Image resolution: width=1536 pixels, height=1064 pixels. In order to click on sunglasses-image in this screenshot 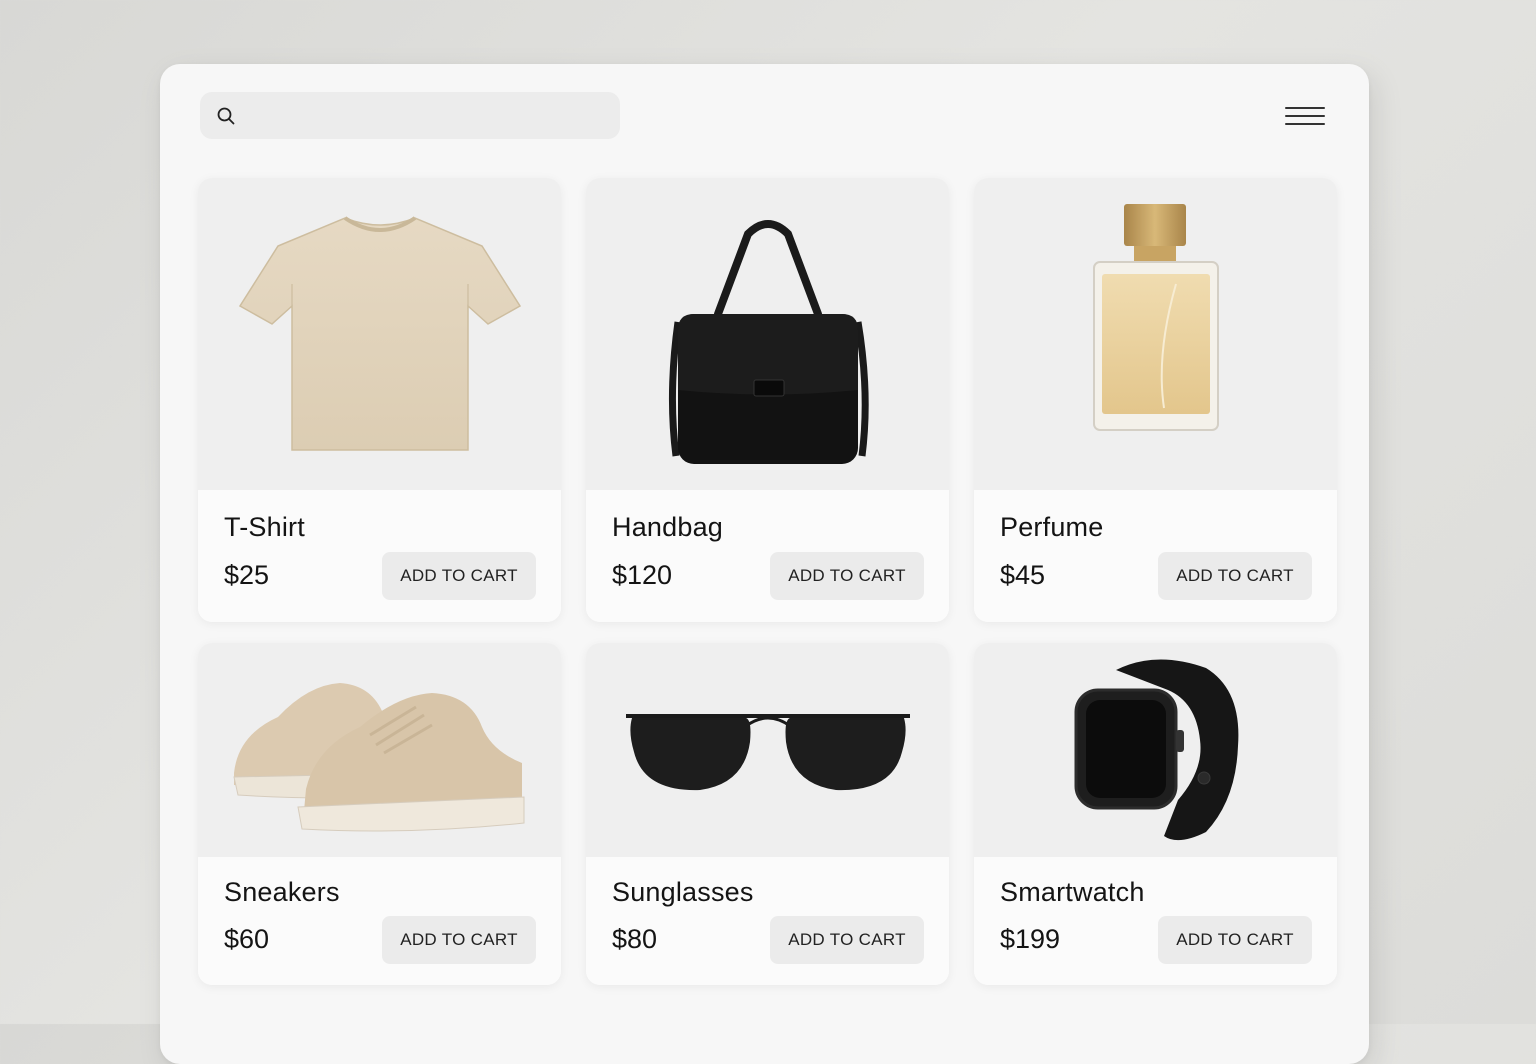, I will do `click(767, 750)`.